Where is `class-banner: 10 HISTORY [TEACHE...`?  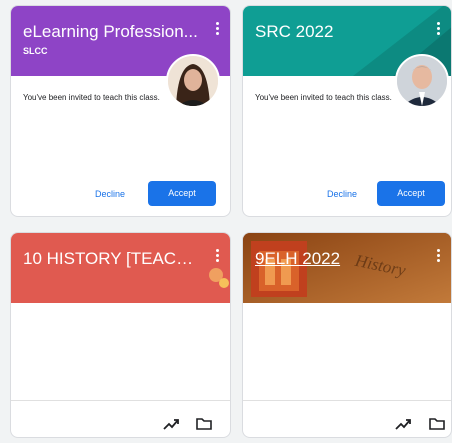
class-banner: 10 HISTORY [TEACHE... is located at coordinates (120, 268).